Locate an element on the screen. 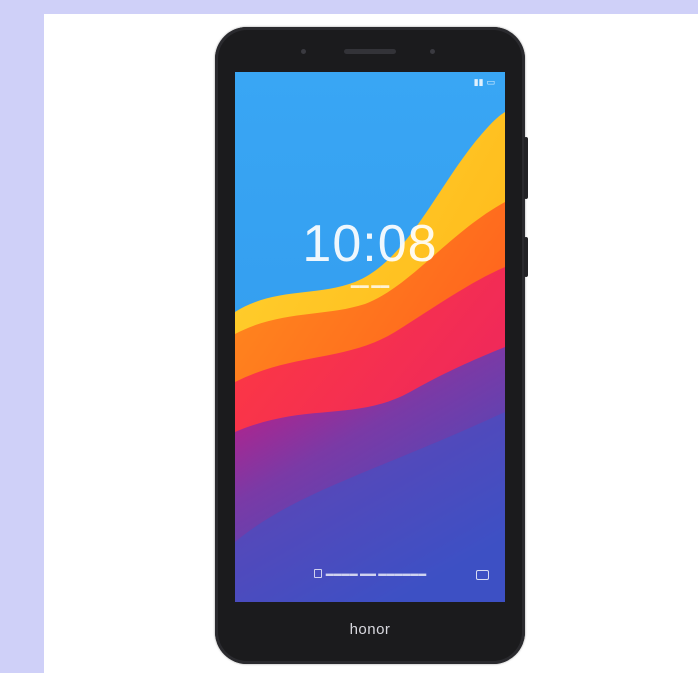 This screenshot has width=698, height=673. unlock-hint: ▬▬▬▬ ▬▬ ▬▬▬▬▬▬ is located at coordinates (370, 574).